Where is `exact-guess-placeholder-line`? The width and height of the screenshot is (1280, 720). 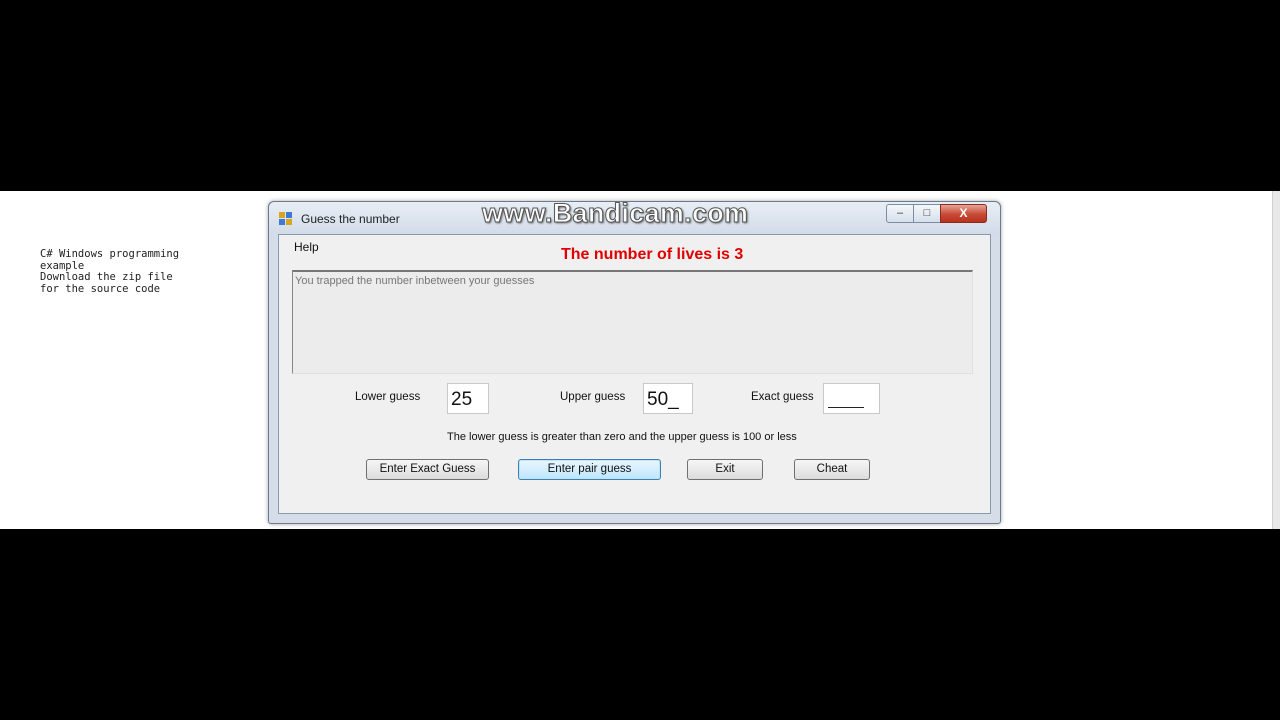 exact-guess-placeholder-line is located at coordinates (846, 407).